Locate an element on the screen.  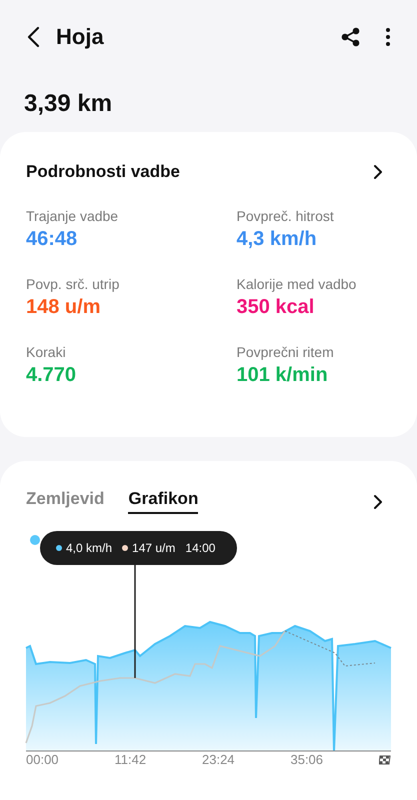
tooltip-value: 14:00 is located at coordinates (200, 548).